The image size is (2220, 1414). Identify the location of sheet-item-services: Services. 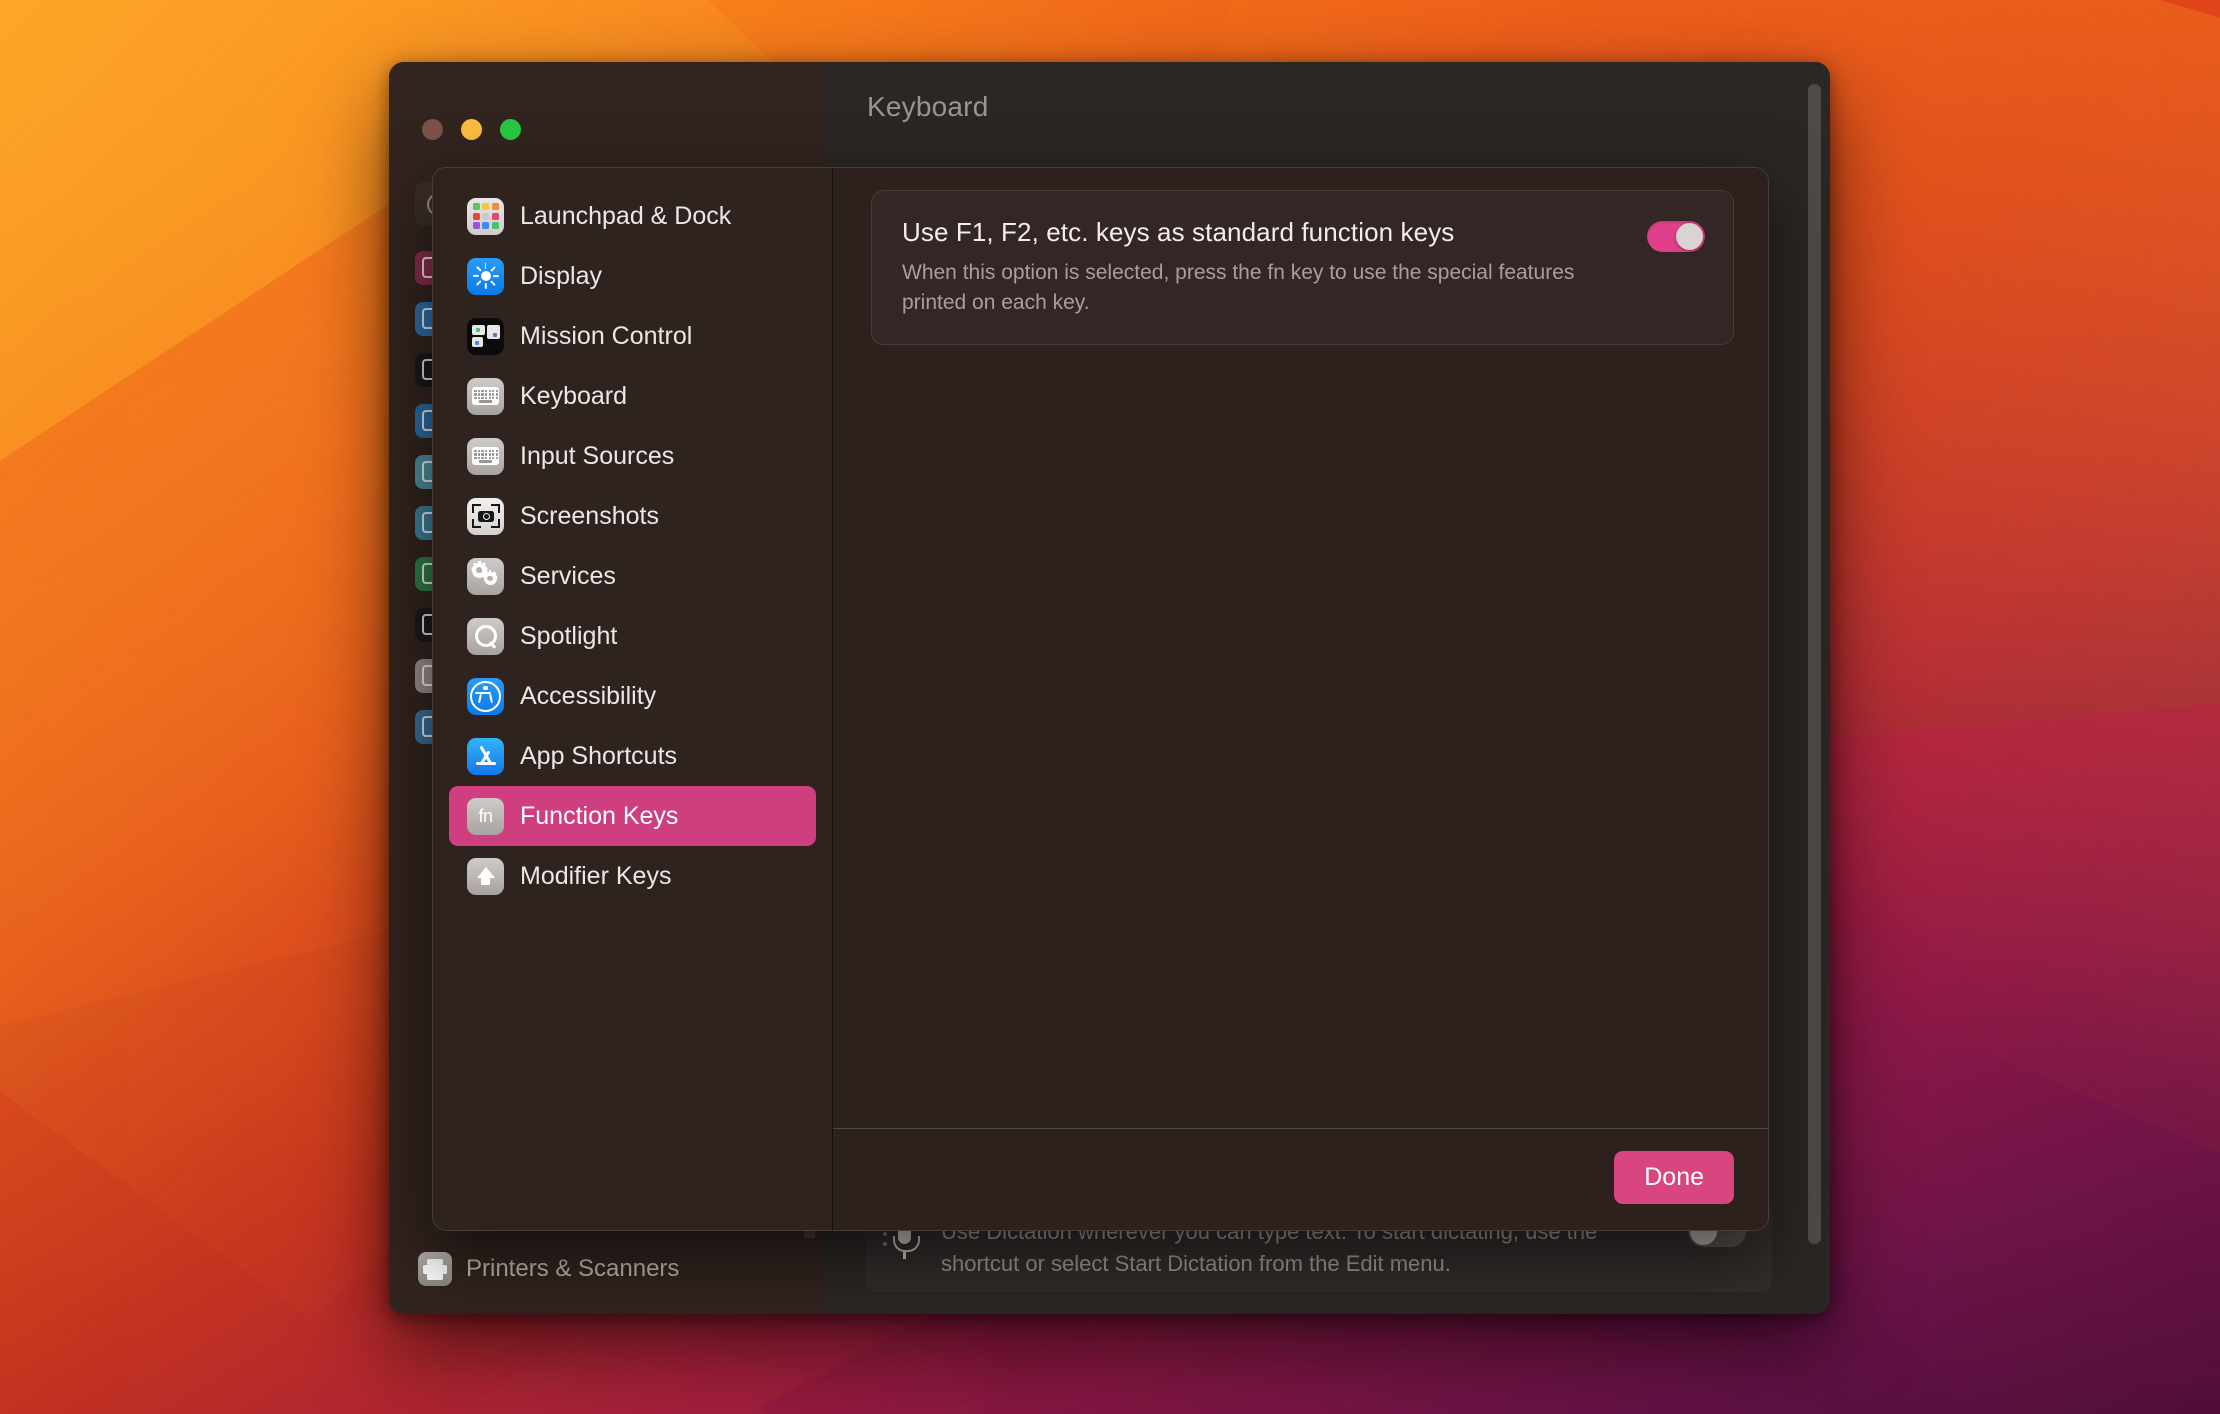
(632, 576).